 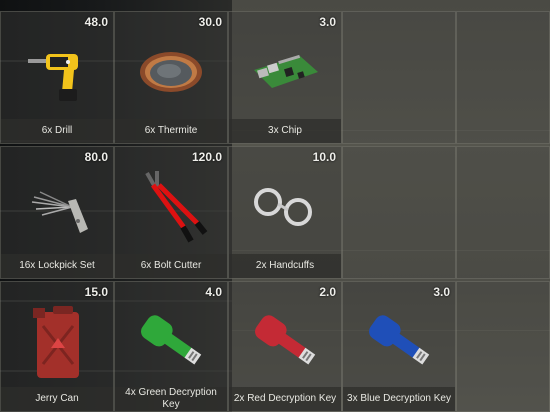 I want to click on item-weight: 4.0, so click(x=213, y=292).